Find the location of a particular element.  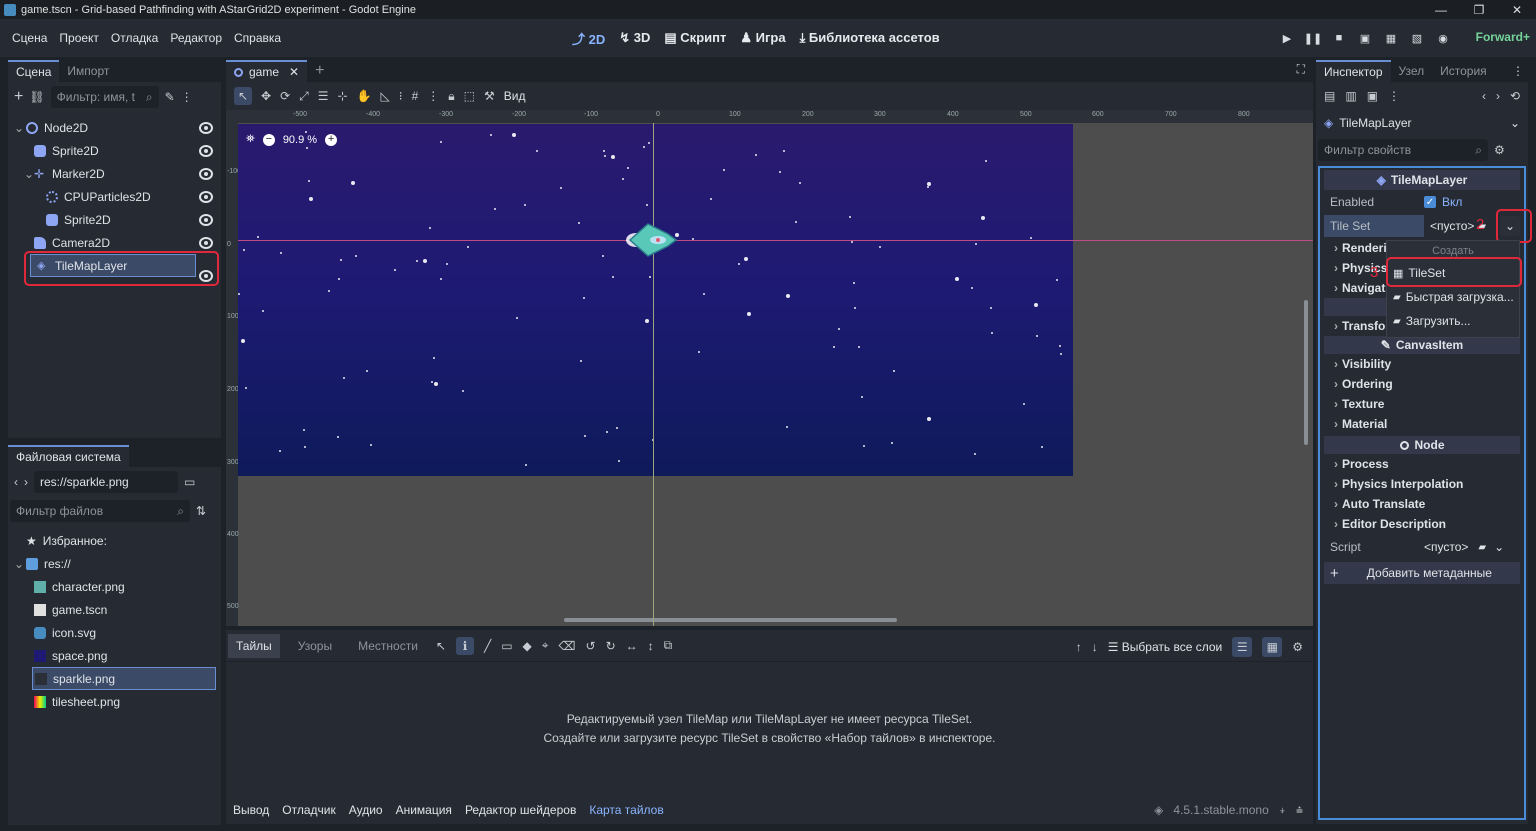

zoom-in-icon: + is located at coordinates (331, 139).